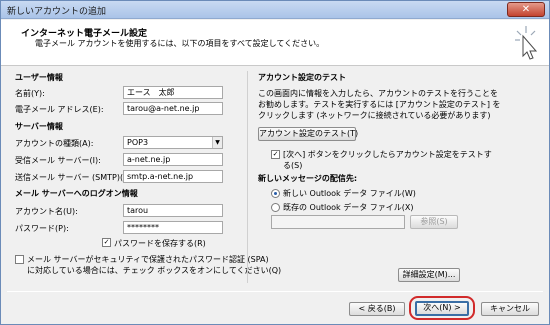  What do you see at coordinates (58, 160) in the screenshot?
I see `incoming-server-label: 受信メール サーバー(I):` at bounding box center [58, 160].